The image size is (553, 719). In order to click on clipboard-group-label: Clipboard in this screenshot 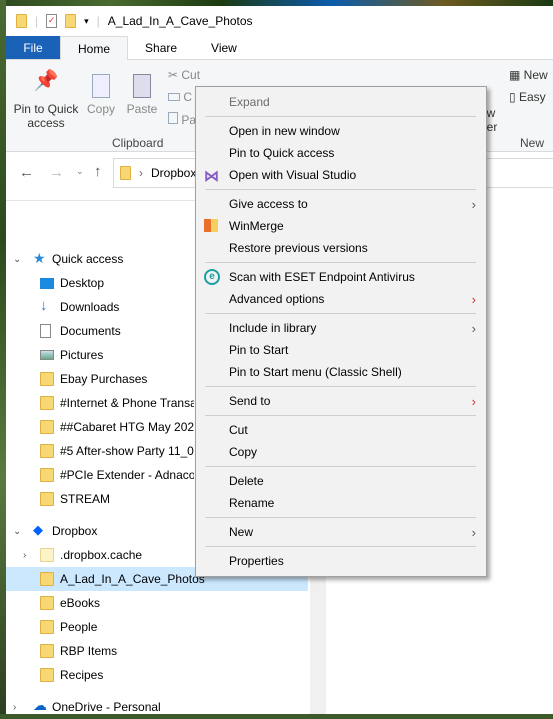, I will do `click(138, 143)`.